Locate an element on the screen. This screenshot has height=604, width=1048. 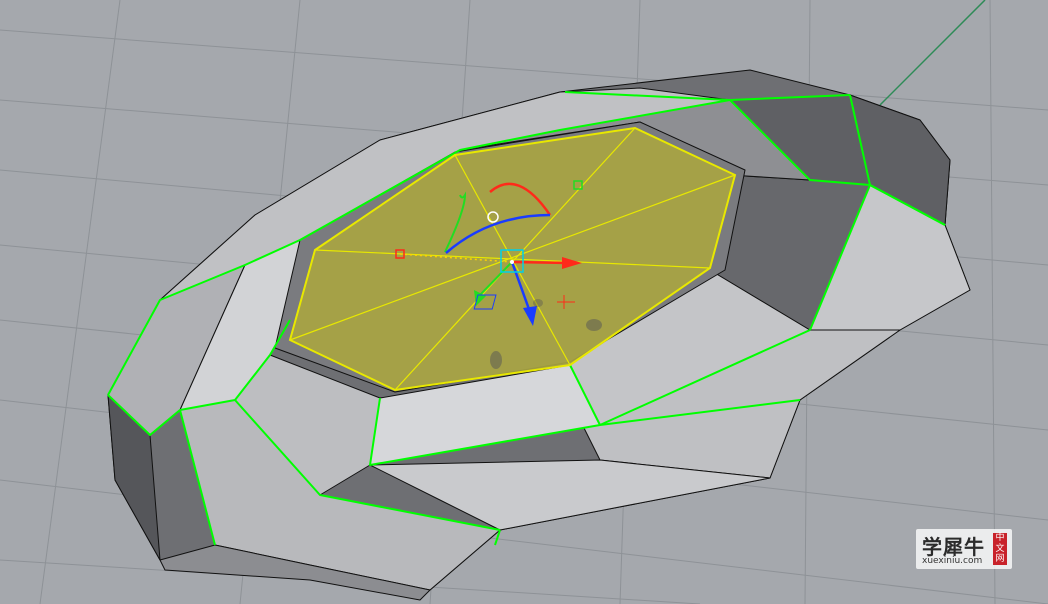
seal-char: 中 is located at coordinates (1000, 538).